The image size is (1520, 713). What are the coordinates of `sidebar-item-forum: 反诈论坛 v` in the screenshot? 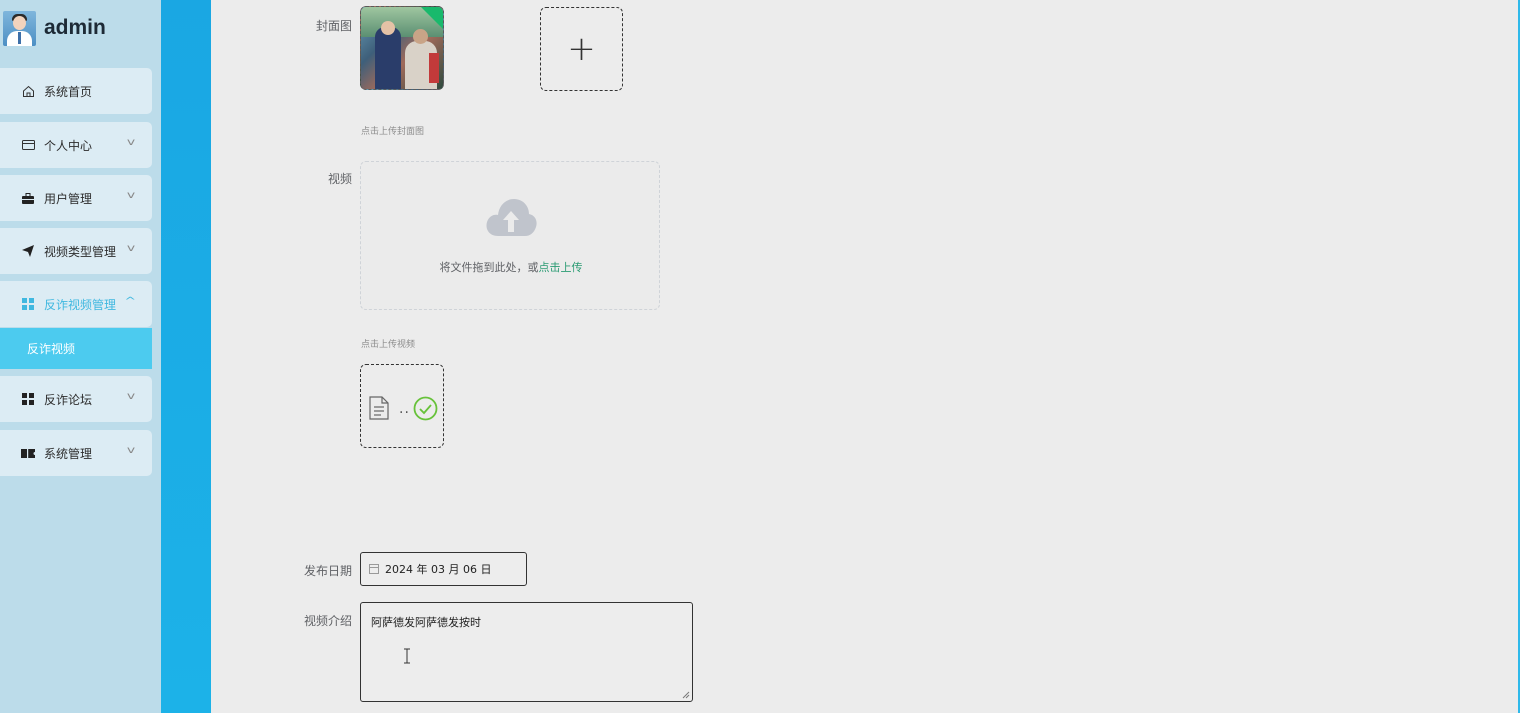 It's located at (76, 399).